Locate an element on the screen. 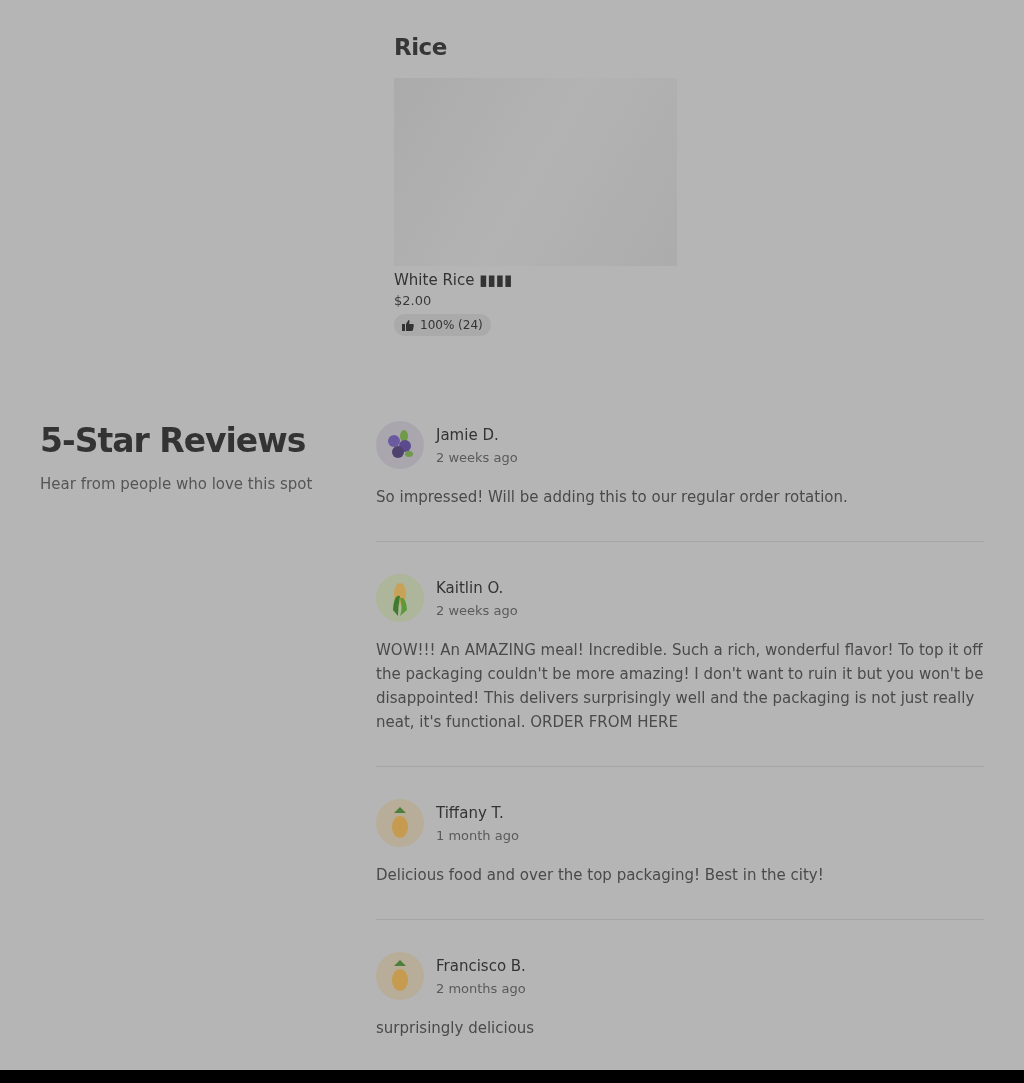  corn-avatar is located at coordinates (400, 598).